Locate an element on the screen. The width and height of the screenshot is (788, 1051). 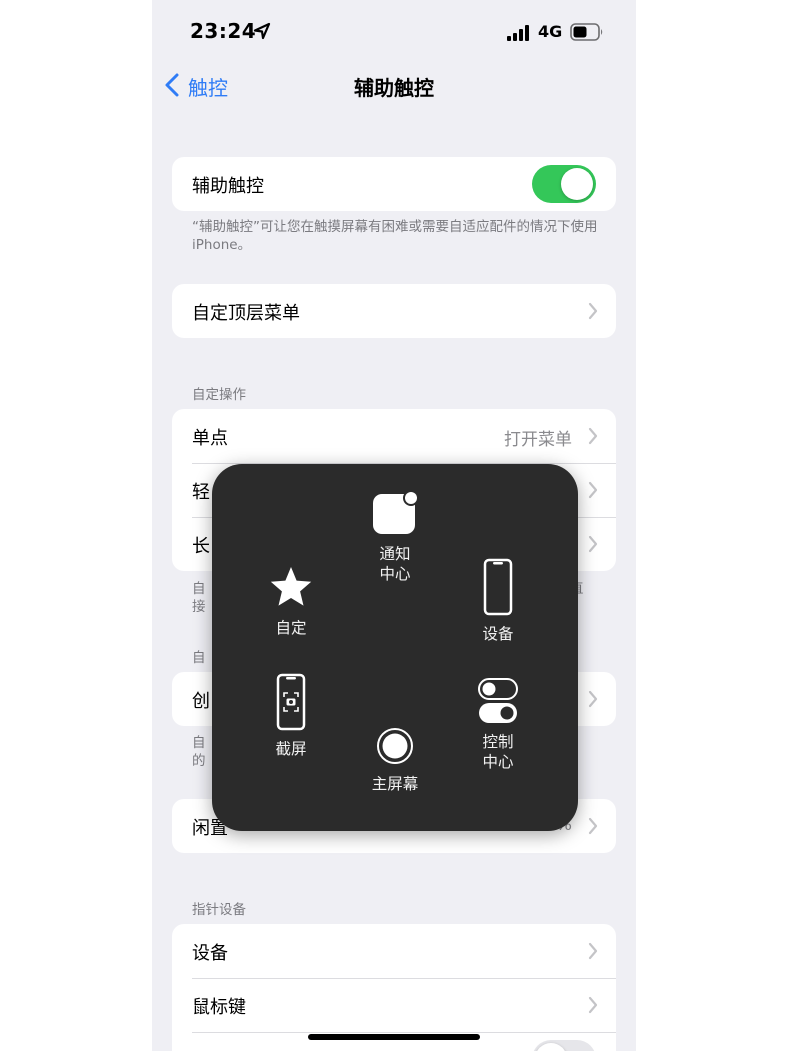
customize-menu-row: 自定顶层菜单 is located at coordinates (394, 311).